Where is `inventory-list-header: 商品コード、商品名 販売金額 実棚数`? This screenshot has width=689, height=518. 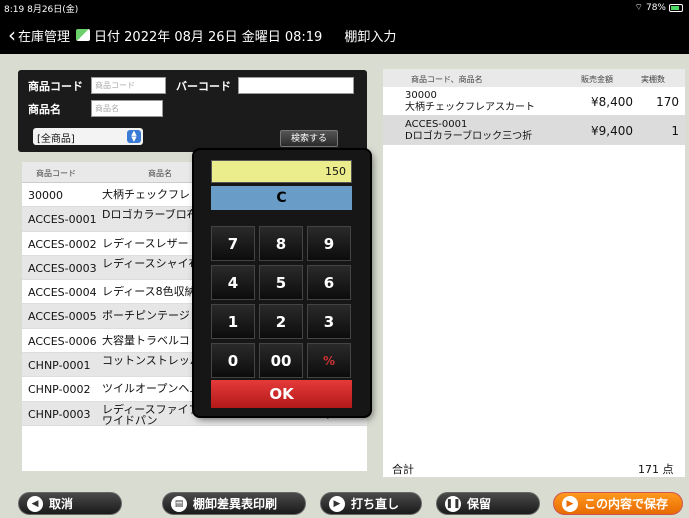 inventory-list-header: 商品コード、商品名 販売金額 実棚数 is located at coordinates (534, 78).